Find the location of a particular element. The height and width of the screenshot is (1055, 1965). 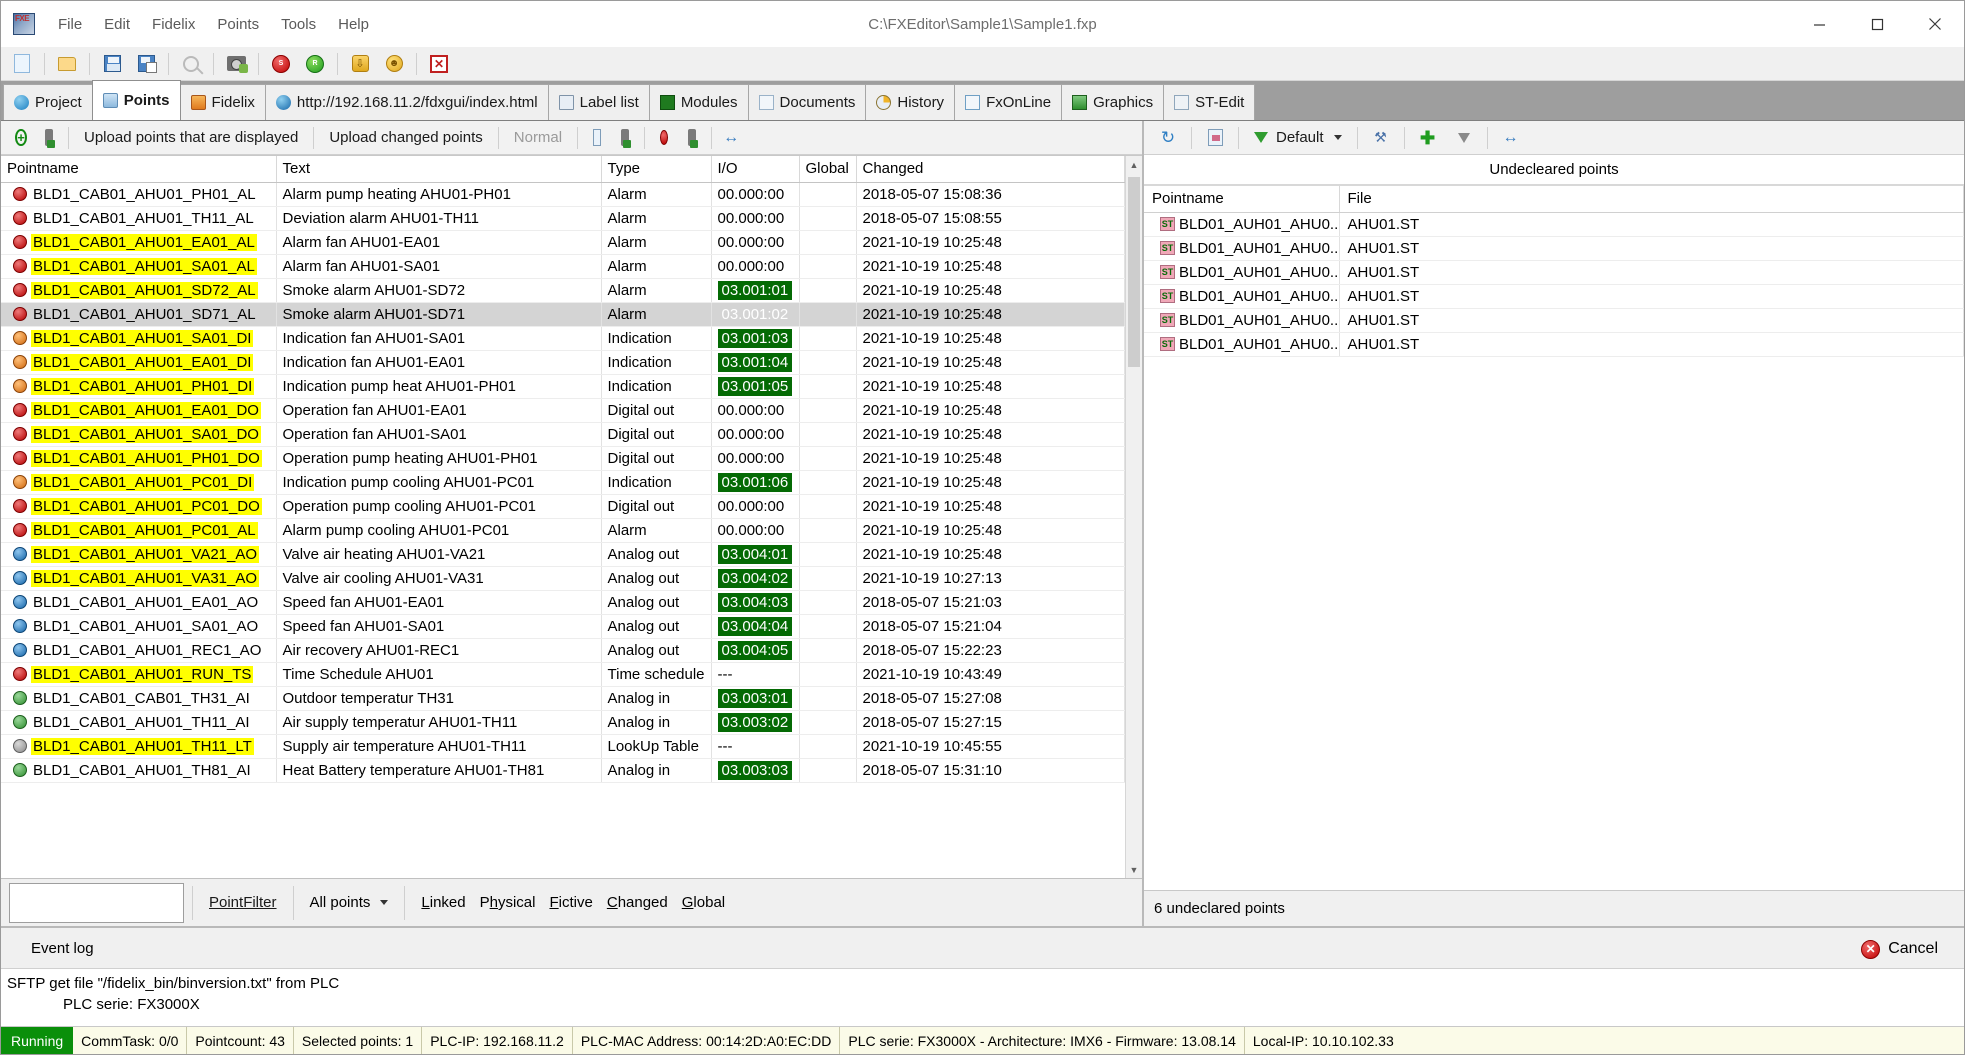

cell-io: 03.001:05 is located at coordinates (755, 386).